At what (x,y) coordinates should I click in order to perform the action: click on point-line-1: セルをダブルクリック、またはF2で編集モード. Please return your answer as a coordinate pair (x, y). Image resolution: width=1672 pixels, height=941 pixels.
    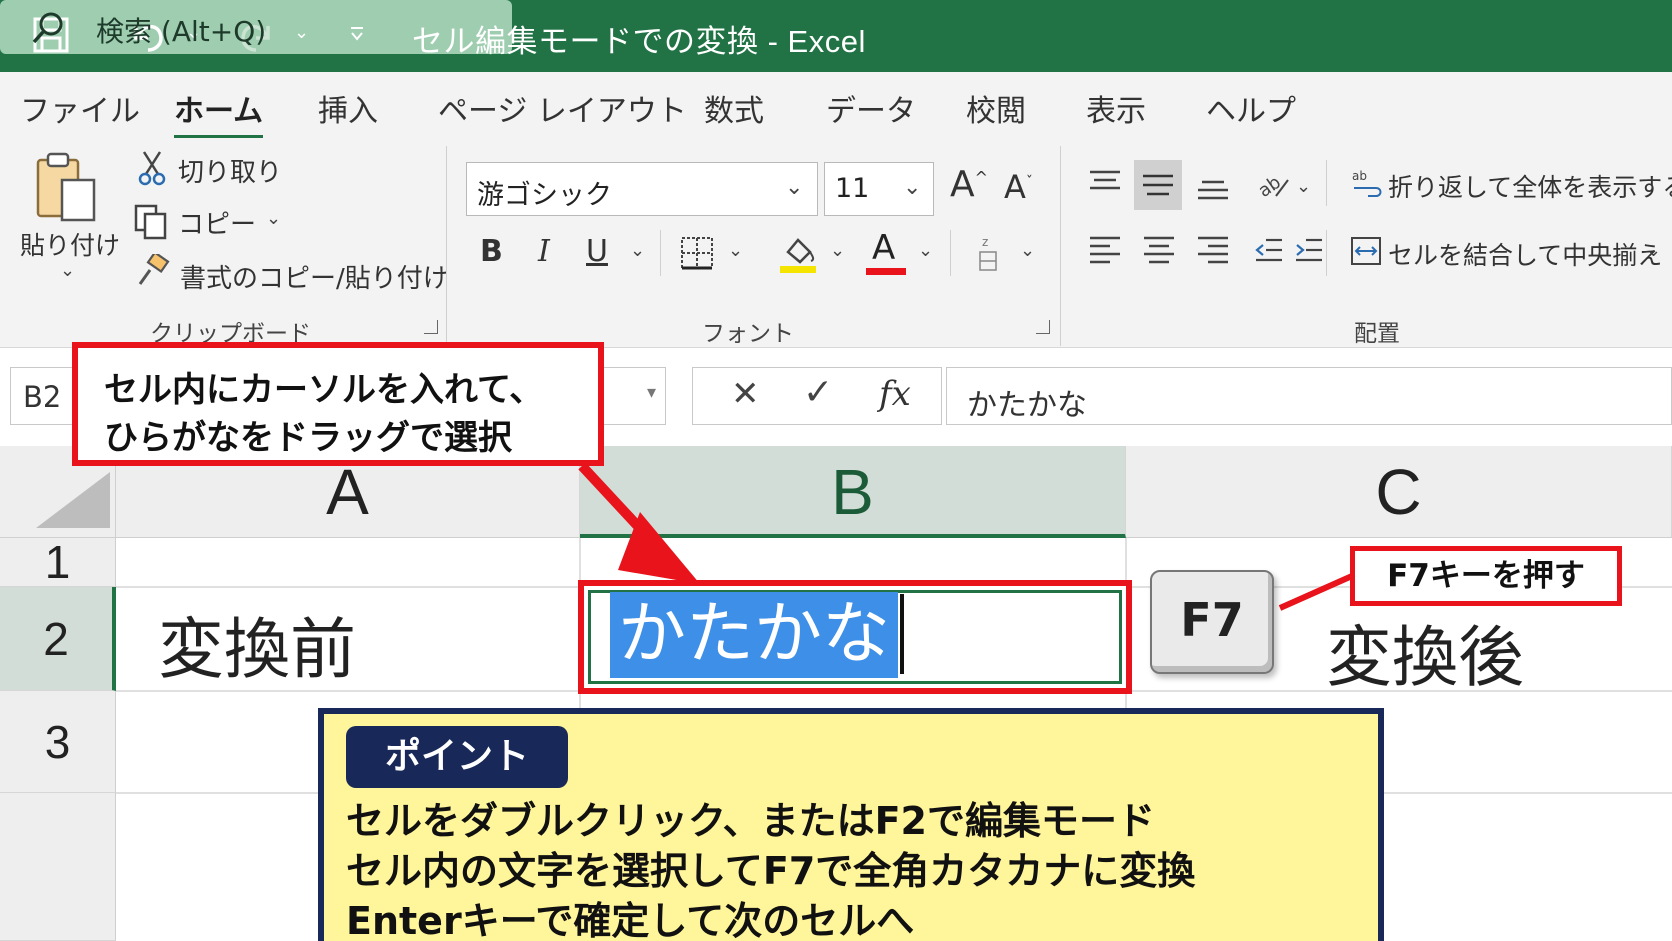
    Looking at the image, I should click on (750, 821).